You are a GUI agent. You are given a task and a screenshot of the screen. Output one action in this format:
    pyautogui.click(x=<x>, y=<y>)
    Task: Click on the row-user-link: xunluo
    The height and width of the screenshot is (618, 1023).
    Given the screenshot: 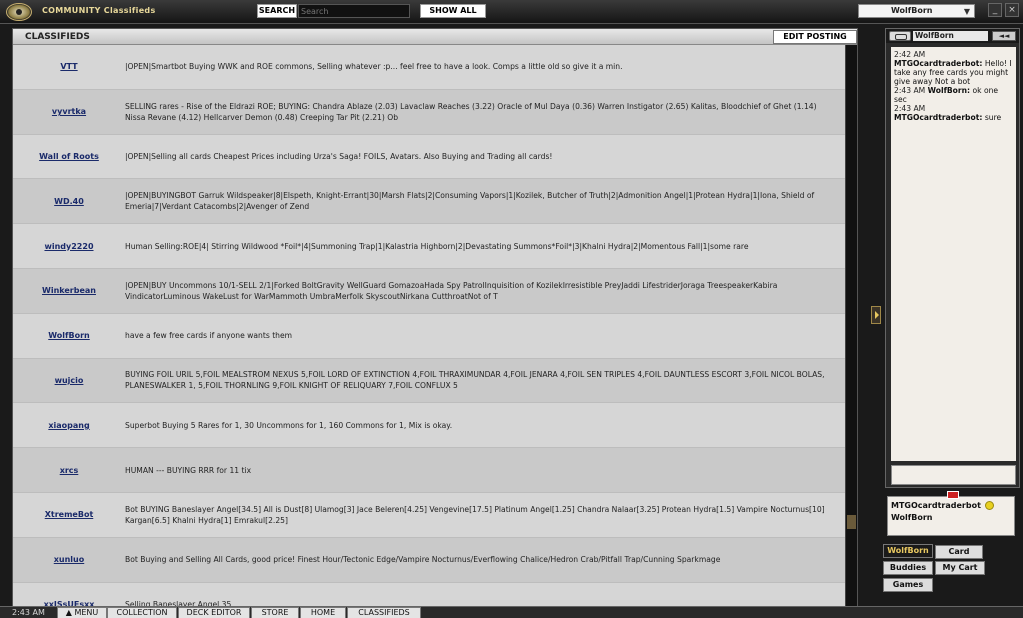 What is the action you would take?
    pyautogui.click(x=69, y=559)
    